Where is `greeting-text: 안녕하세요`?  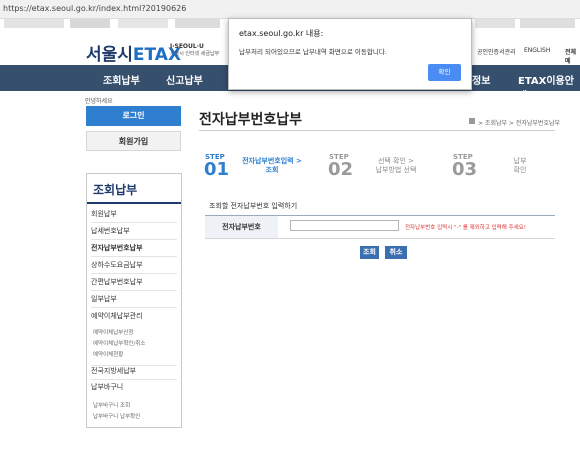
greeting-text: 안녕하세요 is located at coordinates (99, 101).